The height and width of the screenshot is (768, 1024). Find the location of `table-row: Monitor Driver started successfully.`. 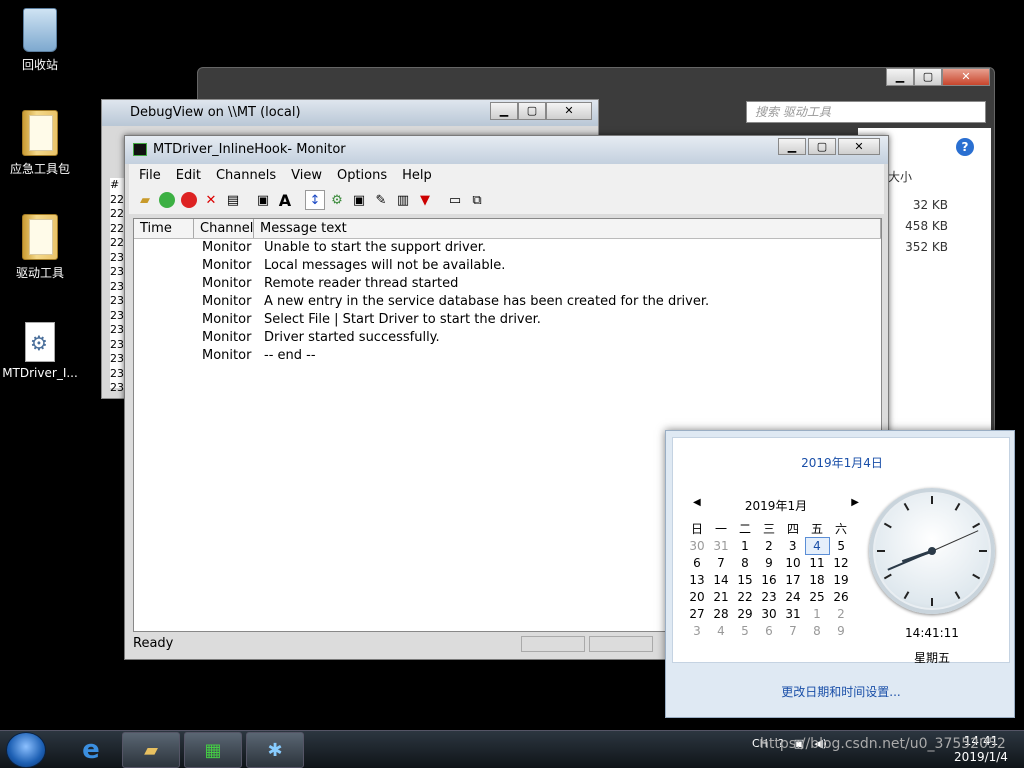

table-row: Monitor Driver started successfully. is located at coordinates (507, 338).